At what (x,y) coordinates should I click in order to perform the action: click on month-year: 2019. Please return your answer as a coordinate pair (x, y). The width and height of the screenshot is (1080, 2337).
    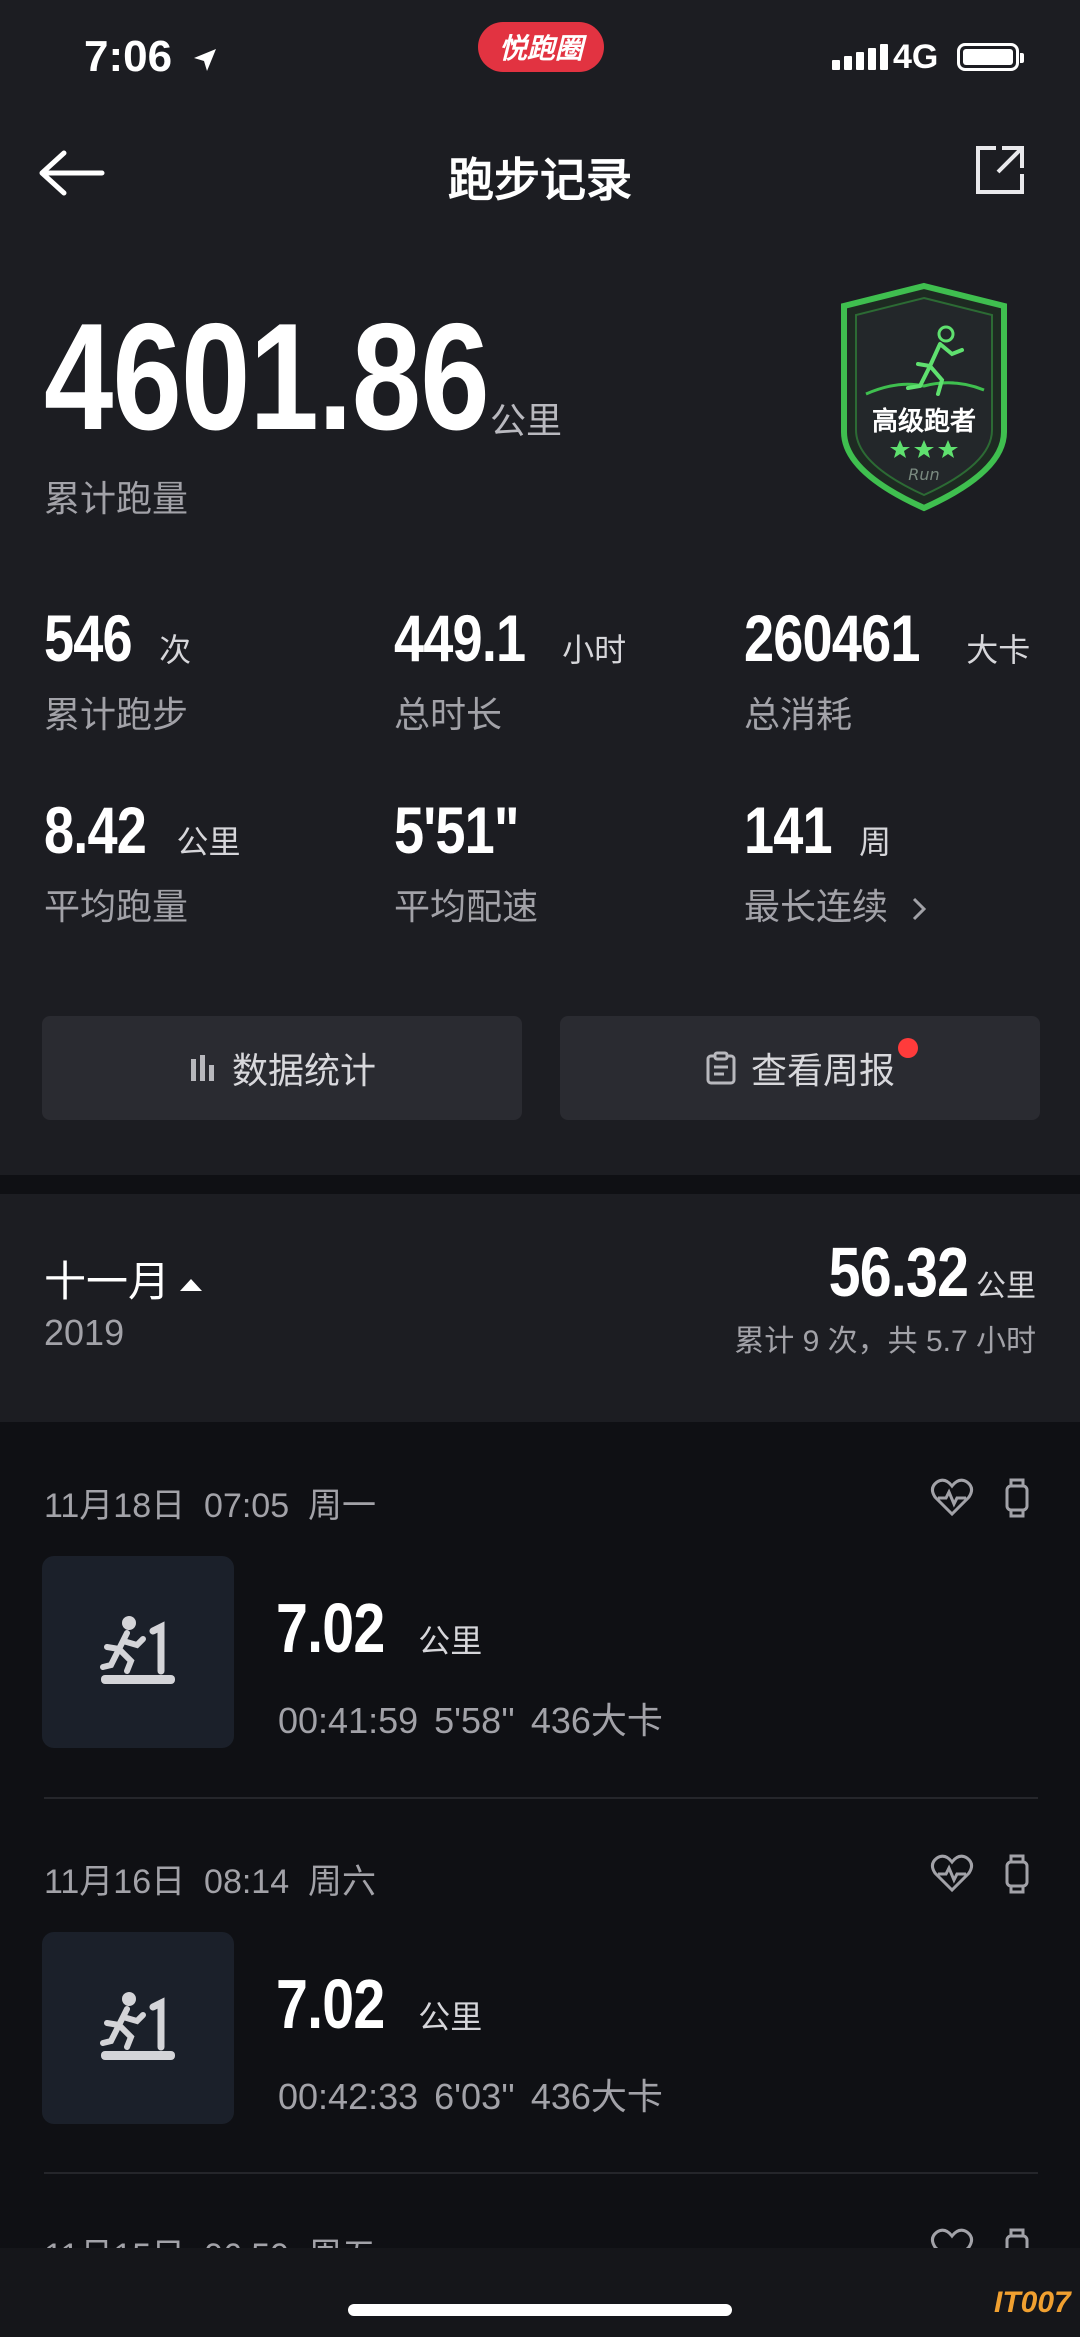
    Looking at the image, I should click on (84, 1332).